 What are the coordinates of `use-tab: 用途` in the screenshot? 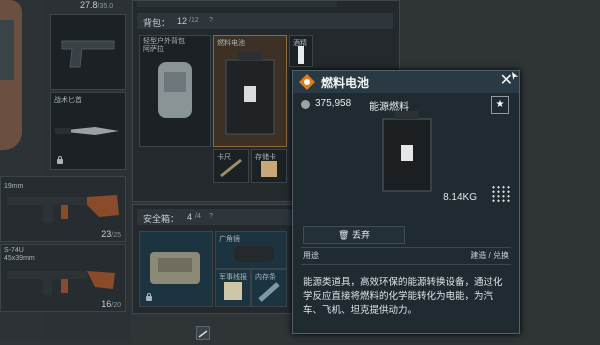 It's located at (311, 255).